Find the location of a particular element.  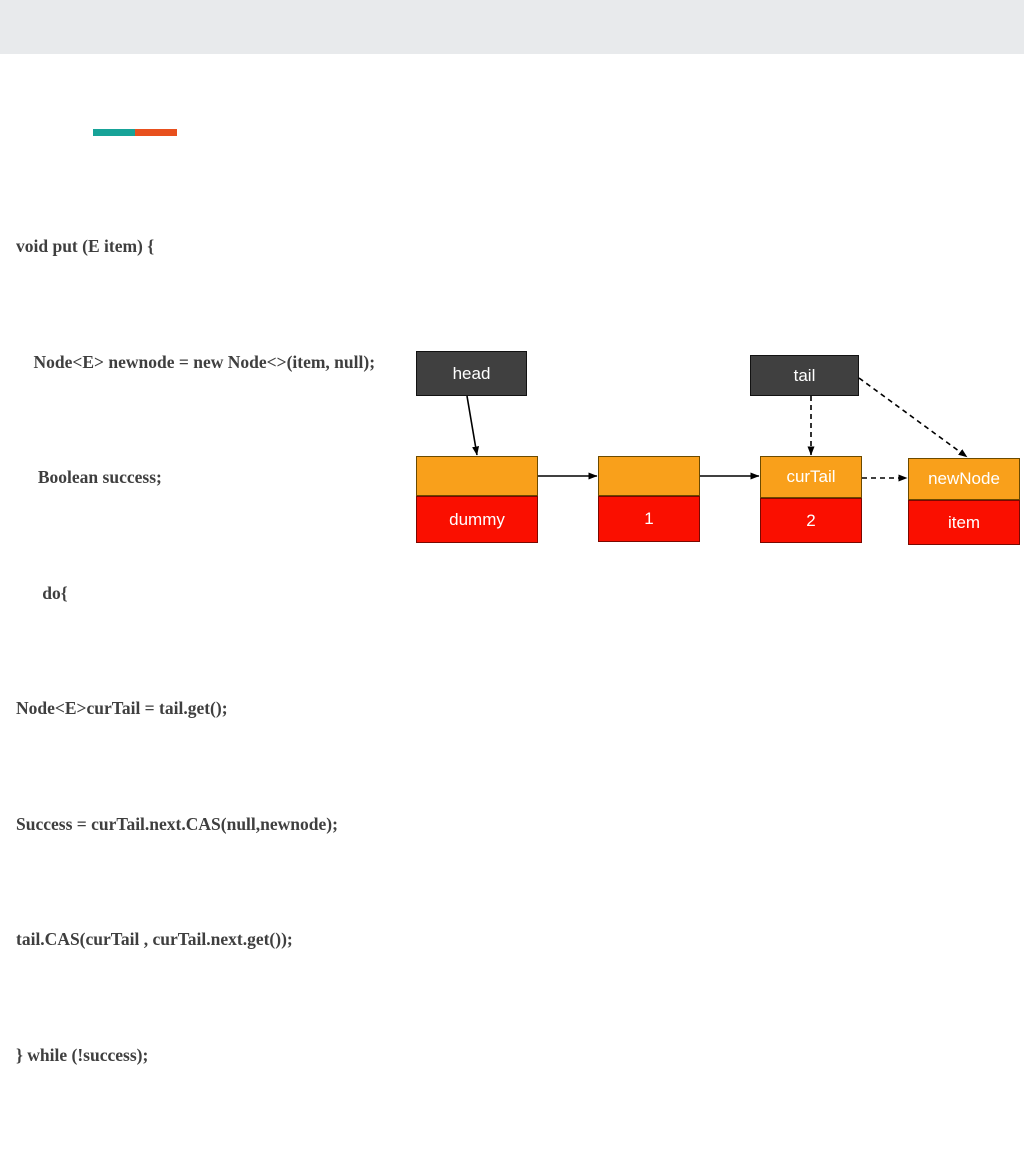

code-line: Node<E>curTail = tail.get(); is located at coordinates (122, 708).